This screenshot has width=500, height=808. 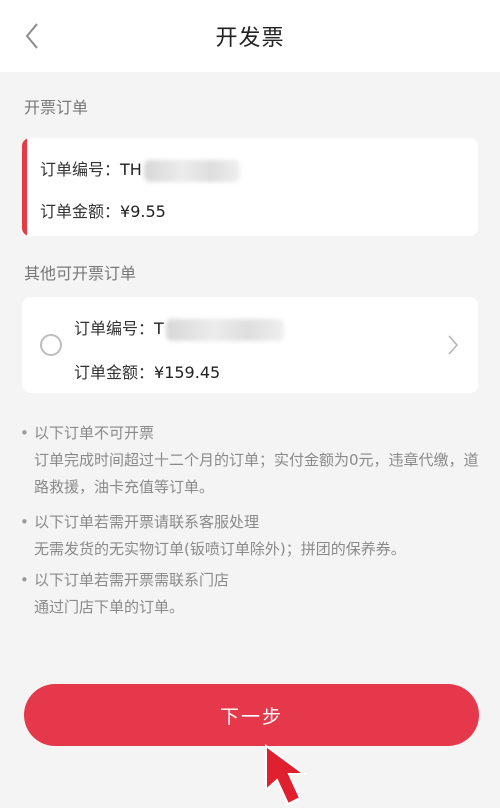 I want to click on note-title: 以下订单若需开票请联系客服处理, so click(x=250, y=522).